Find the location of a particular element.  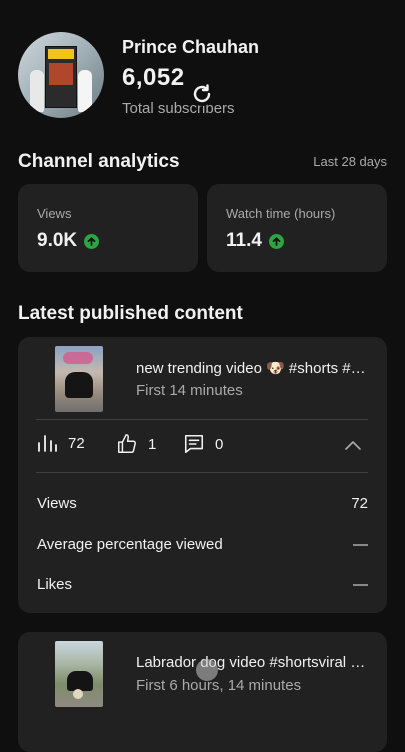

subscriber-count: 6,052 is located at coordinates (153, 77).